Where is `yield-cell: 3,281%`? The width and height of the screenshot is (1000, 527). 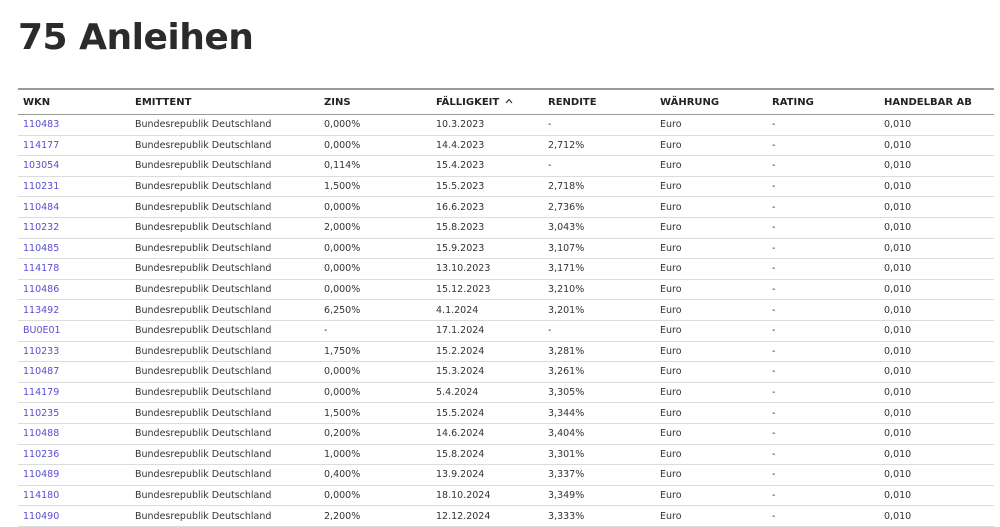 yield-cell: 3,281% is located at coordinates (599, 352).